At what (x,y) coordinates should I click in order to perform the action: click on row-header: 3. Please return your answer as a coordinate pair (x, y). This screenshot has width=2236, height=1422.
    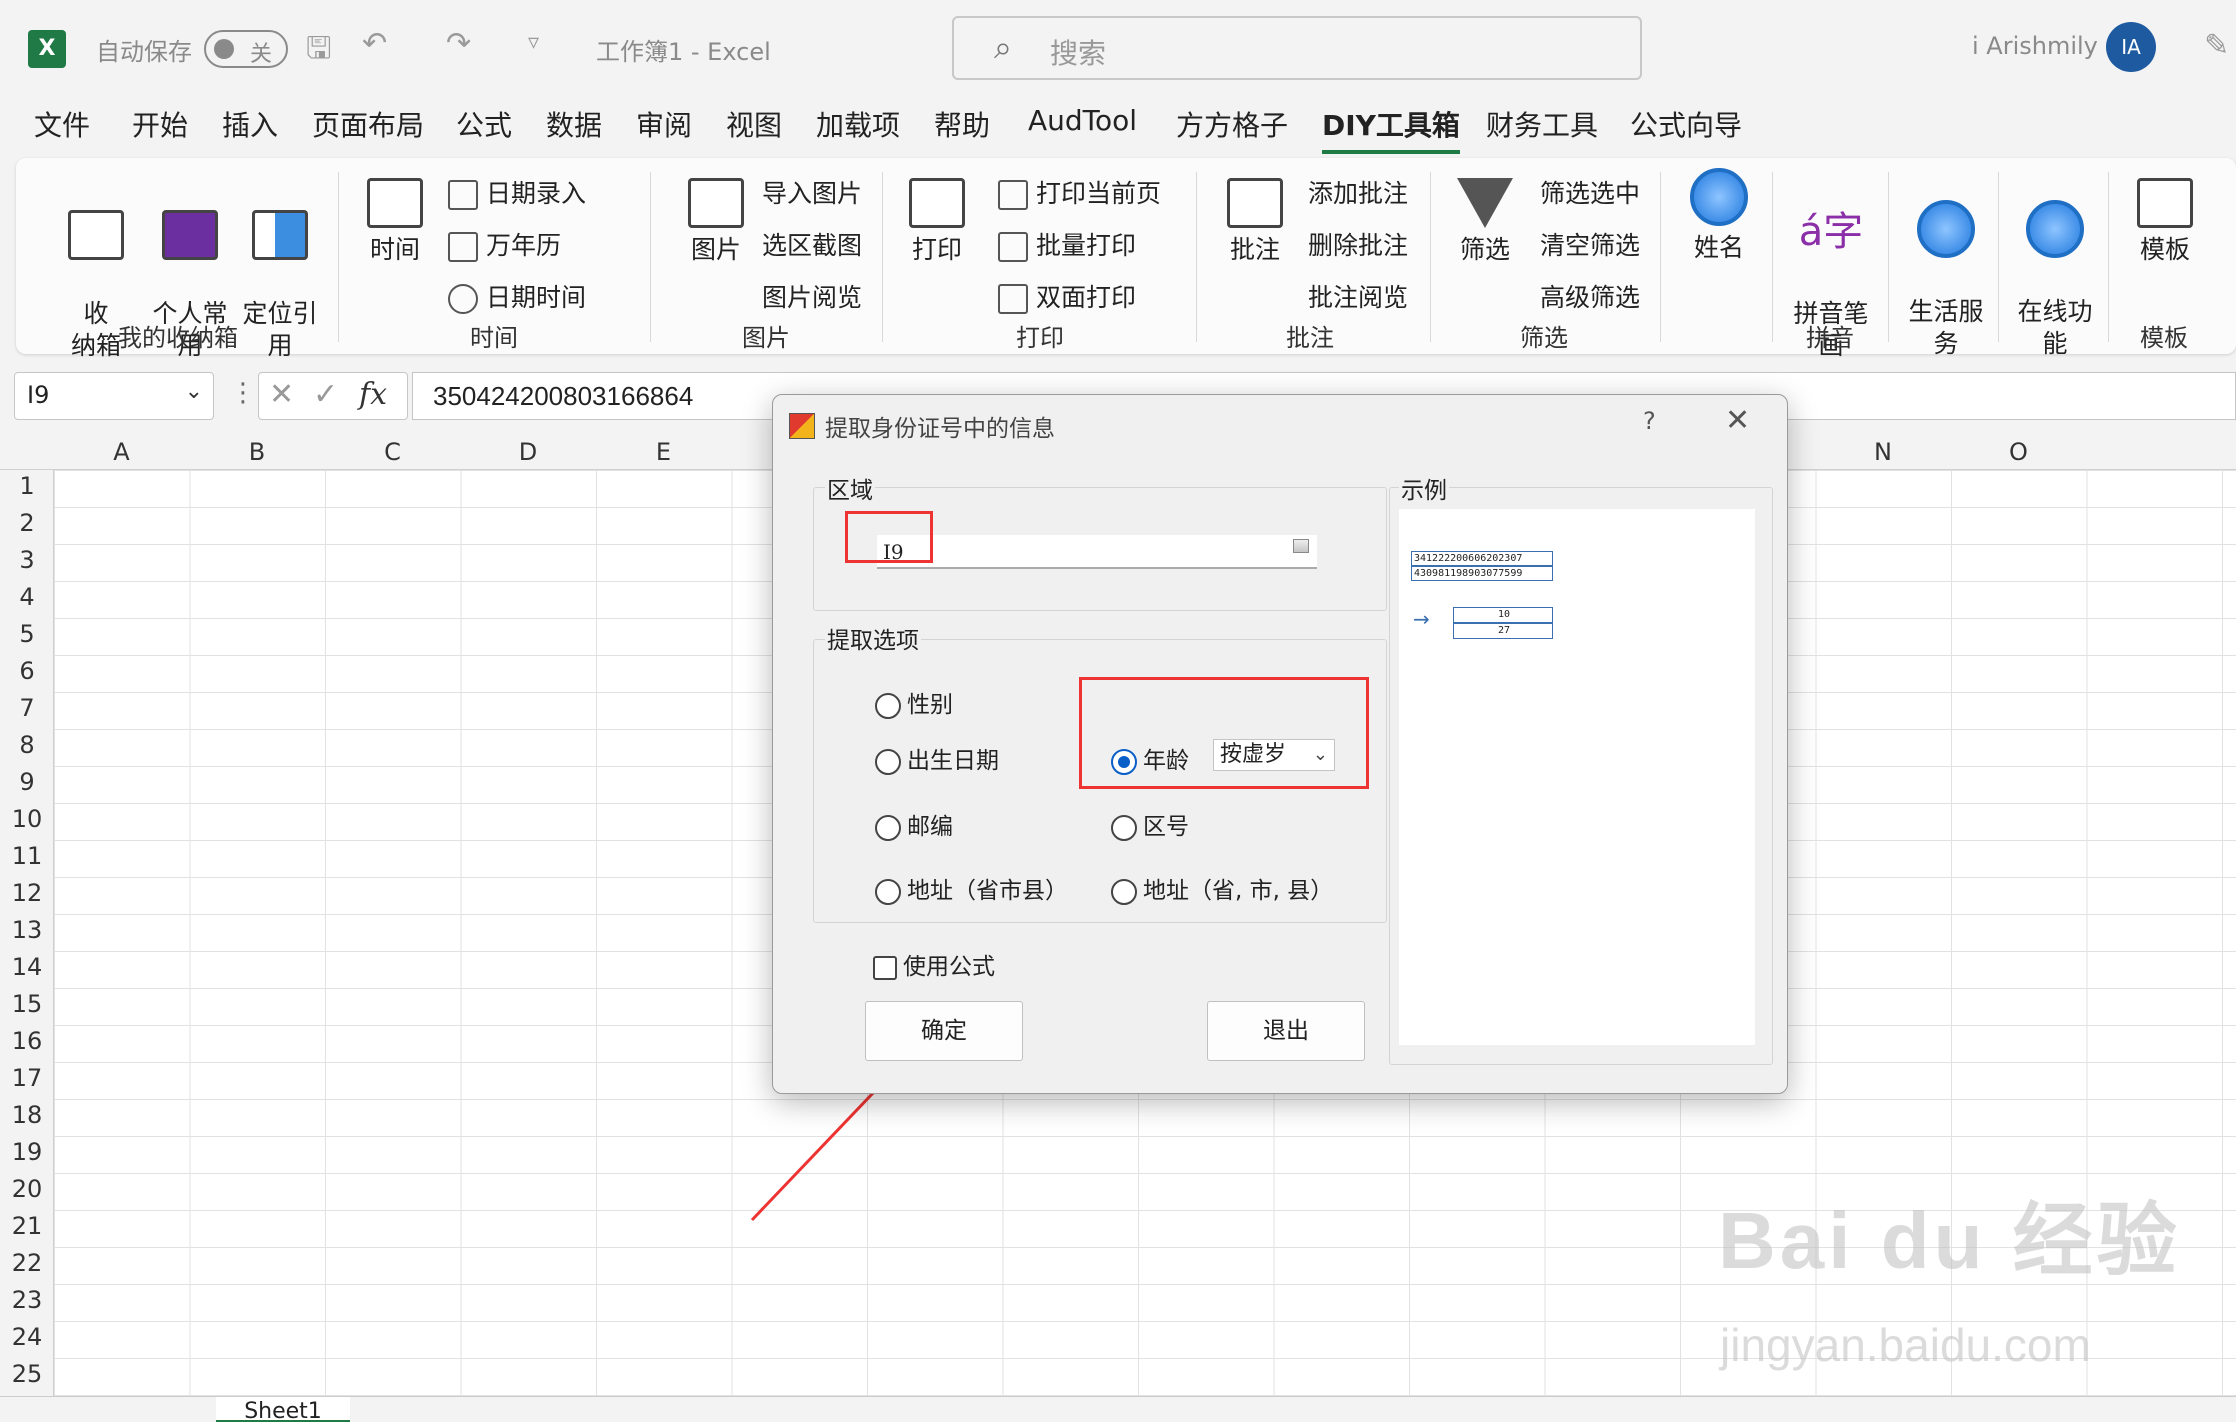
    Looking at the image, I should click on (27, 560).